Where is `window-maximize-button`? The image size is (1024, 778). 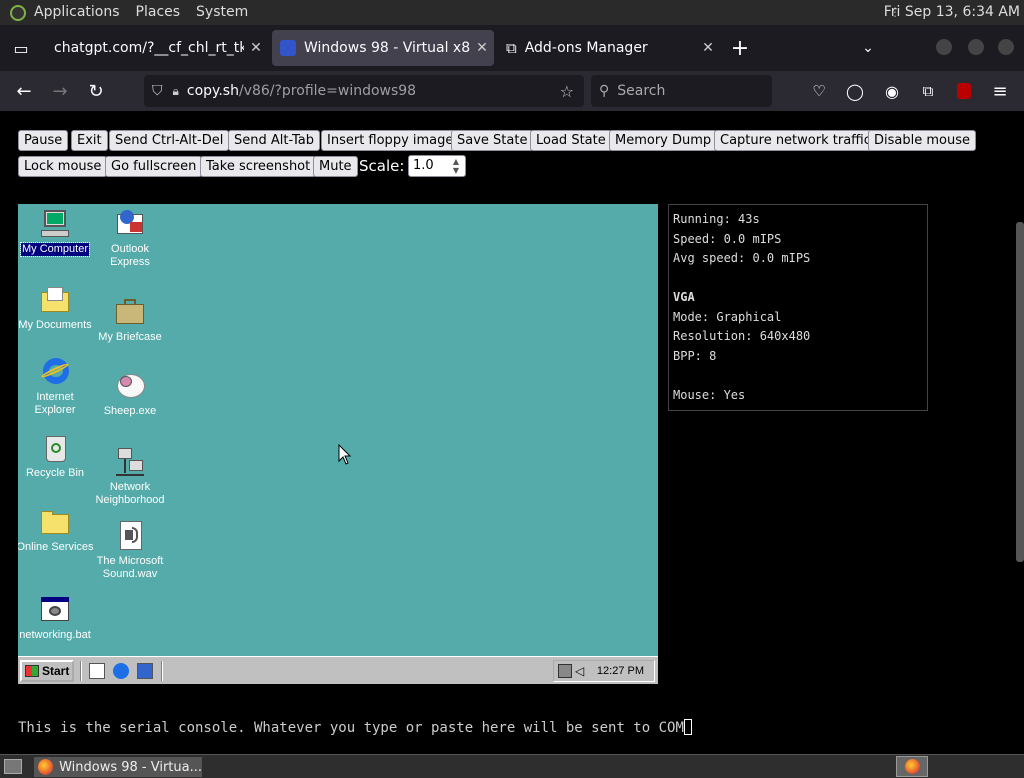 window-maximize-button is located at coordinates (976, 47).